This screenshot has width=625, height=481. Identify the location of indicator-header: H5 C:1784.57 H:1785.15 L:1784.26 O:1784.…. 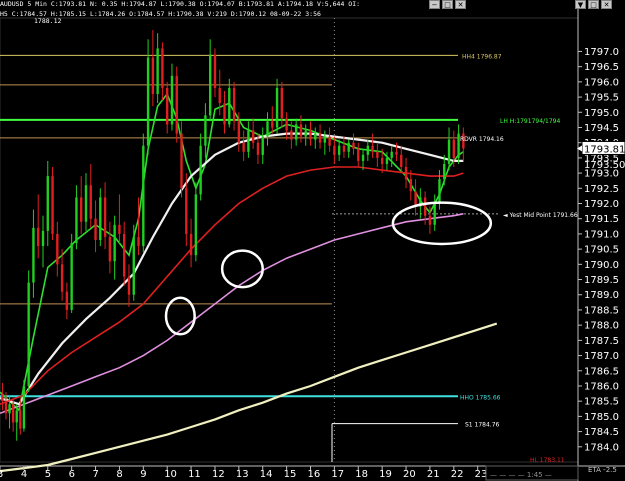
(160, 14).